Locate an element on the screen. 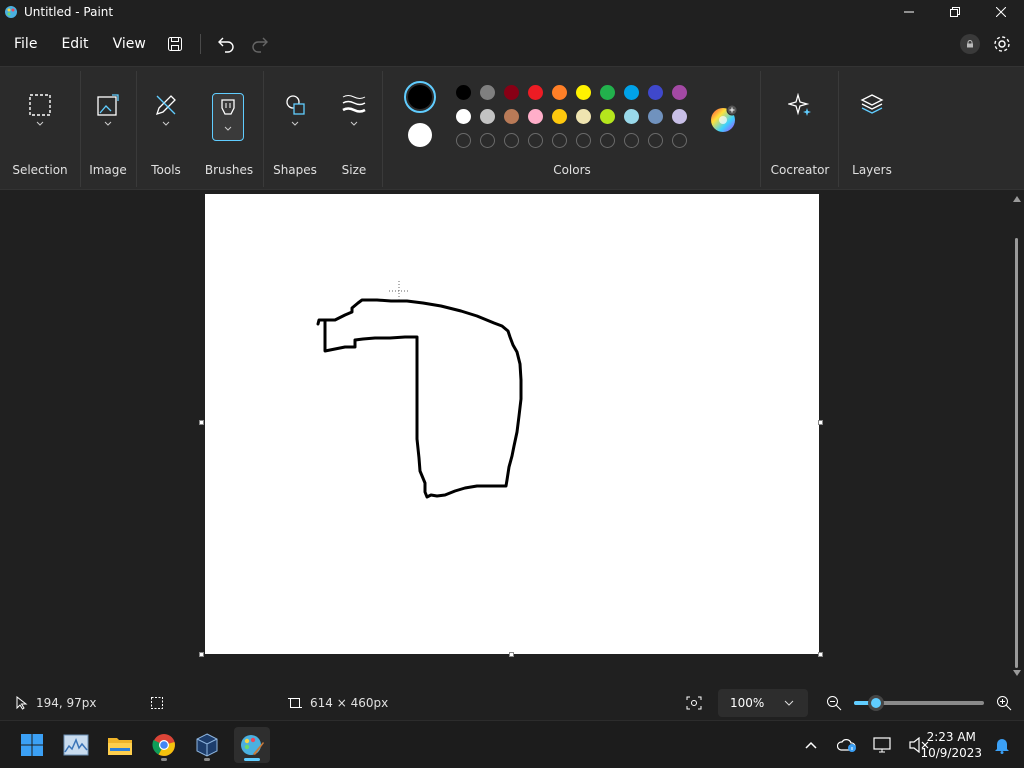 The height and width of the screenshot is (768, 1024). menu-view: View is located at coordinates (129, 44).